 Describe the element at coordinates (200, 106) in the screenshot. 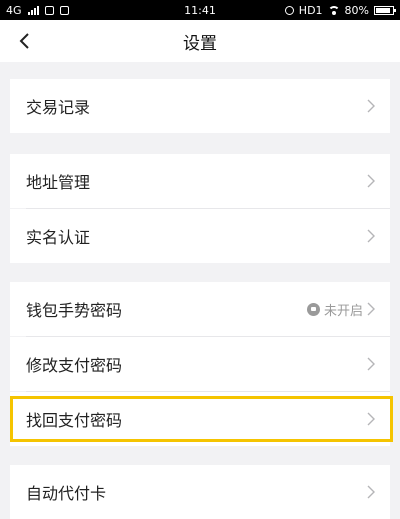

I see `menu-item-transaction-records: 交易记录` at that location.